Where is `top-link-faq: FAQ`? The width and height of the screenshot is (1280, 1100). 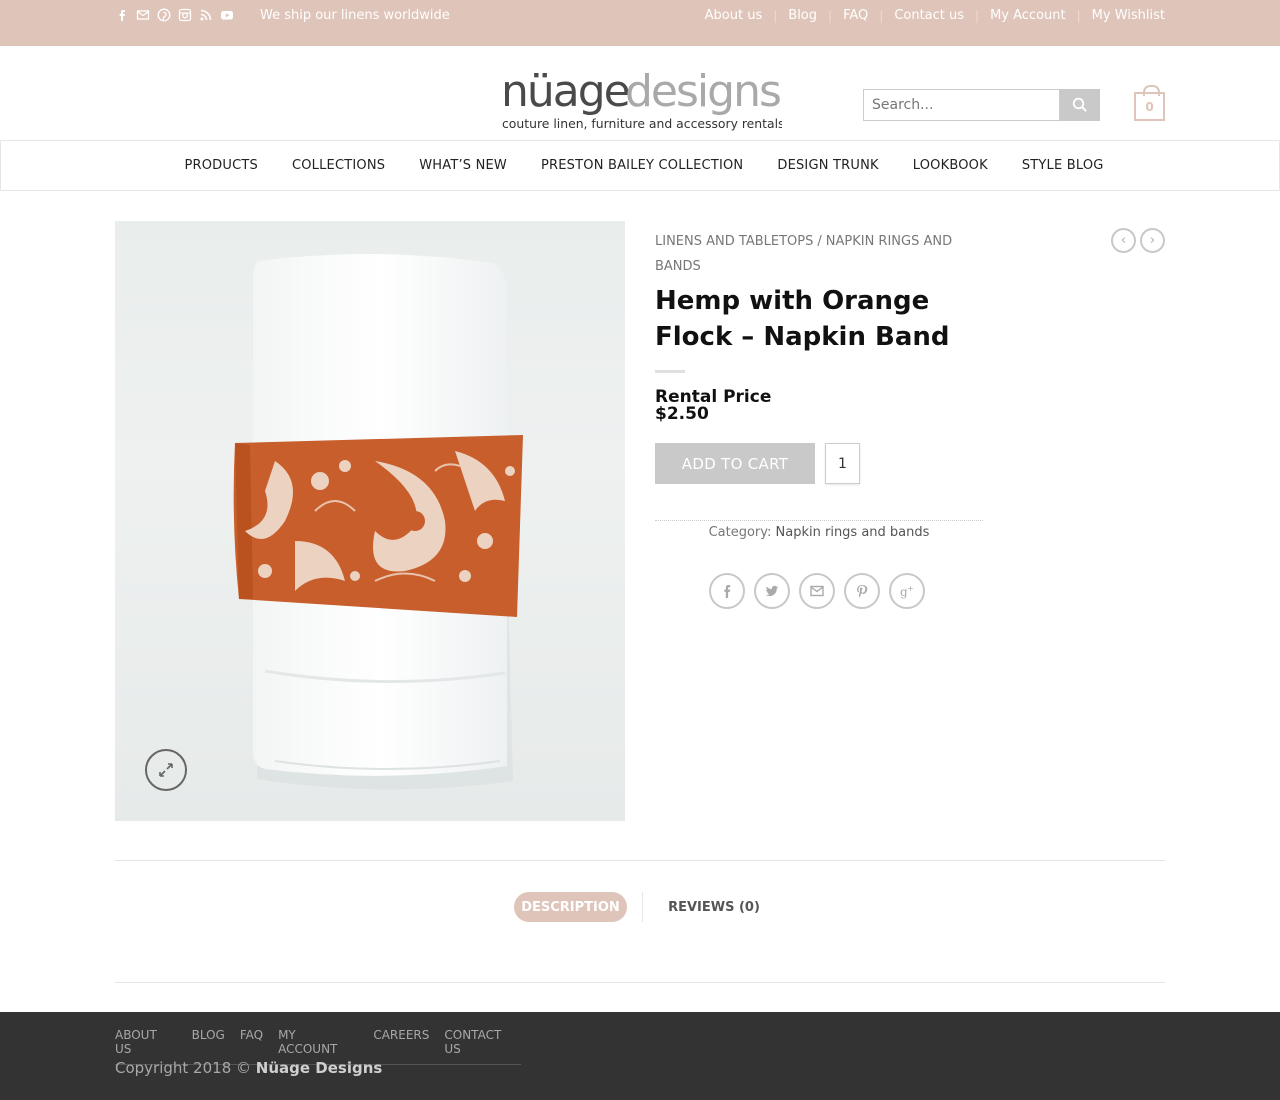 top-link-faq: FAQ is located at coordinates (855, 15).